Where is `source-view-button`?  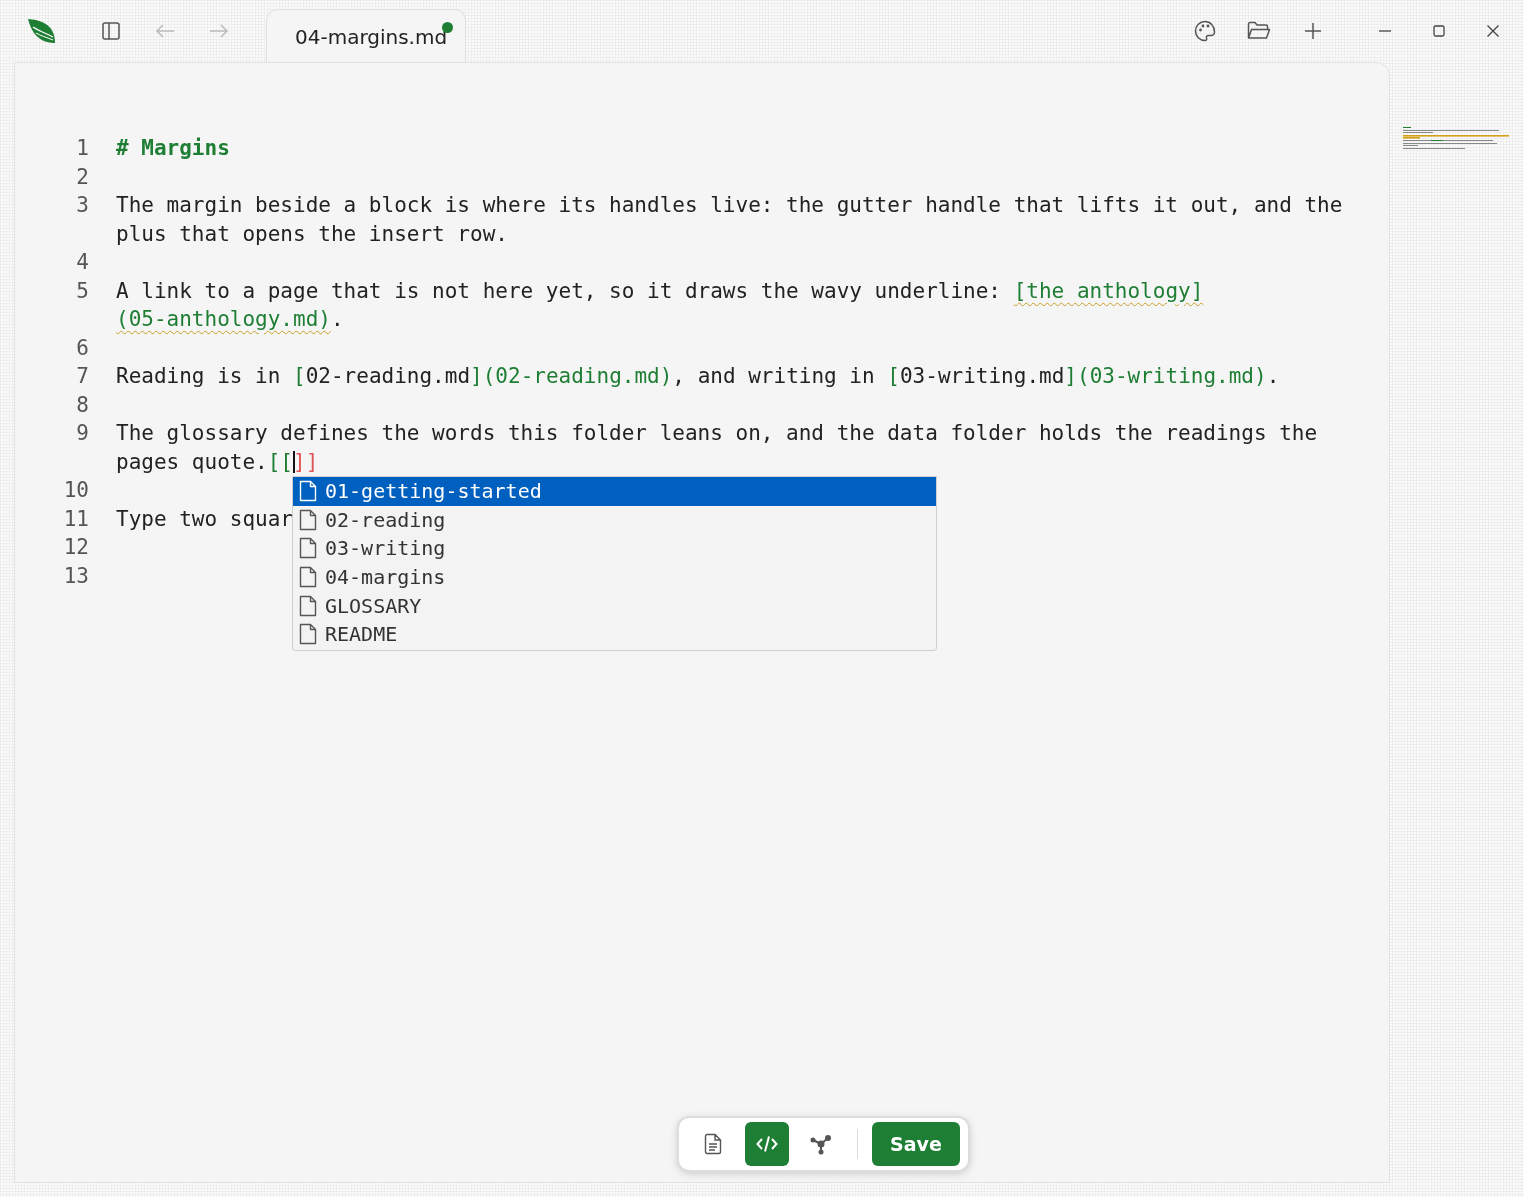
source-view-button is located at coordinates (767, 1144).